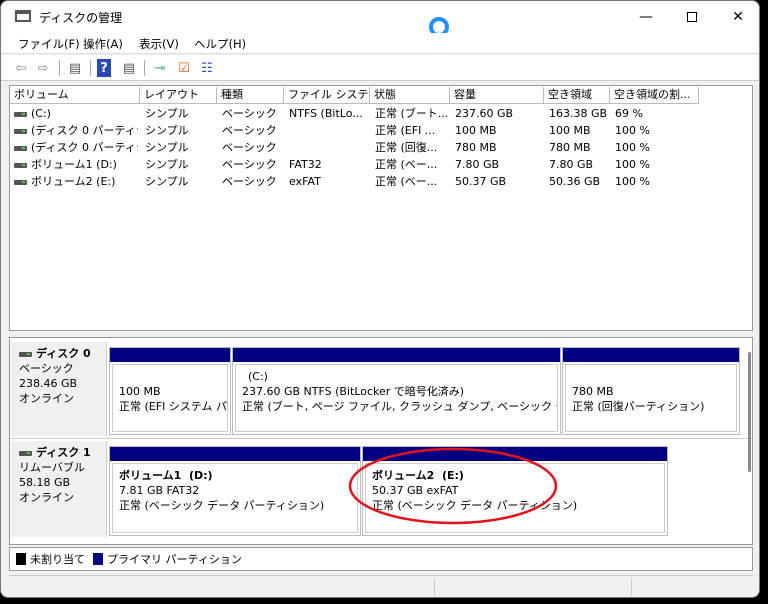  Describe the element at coordinates (737, 17) in the screenshot. I see `close-button: ✕` at that location.